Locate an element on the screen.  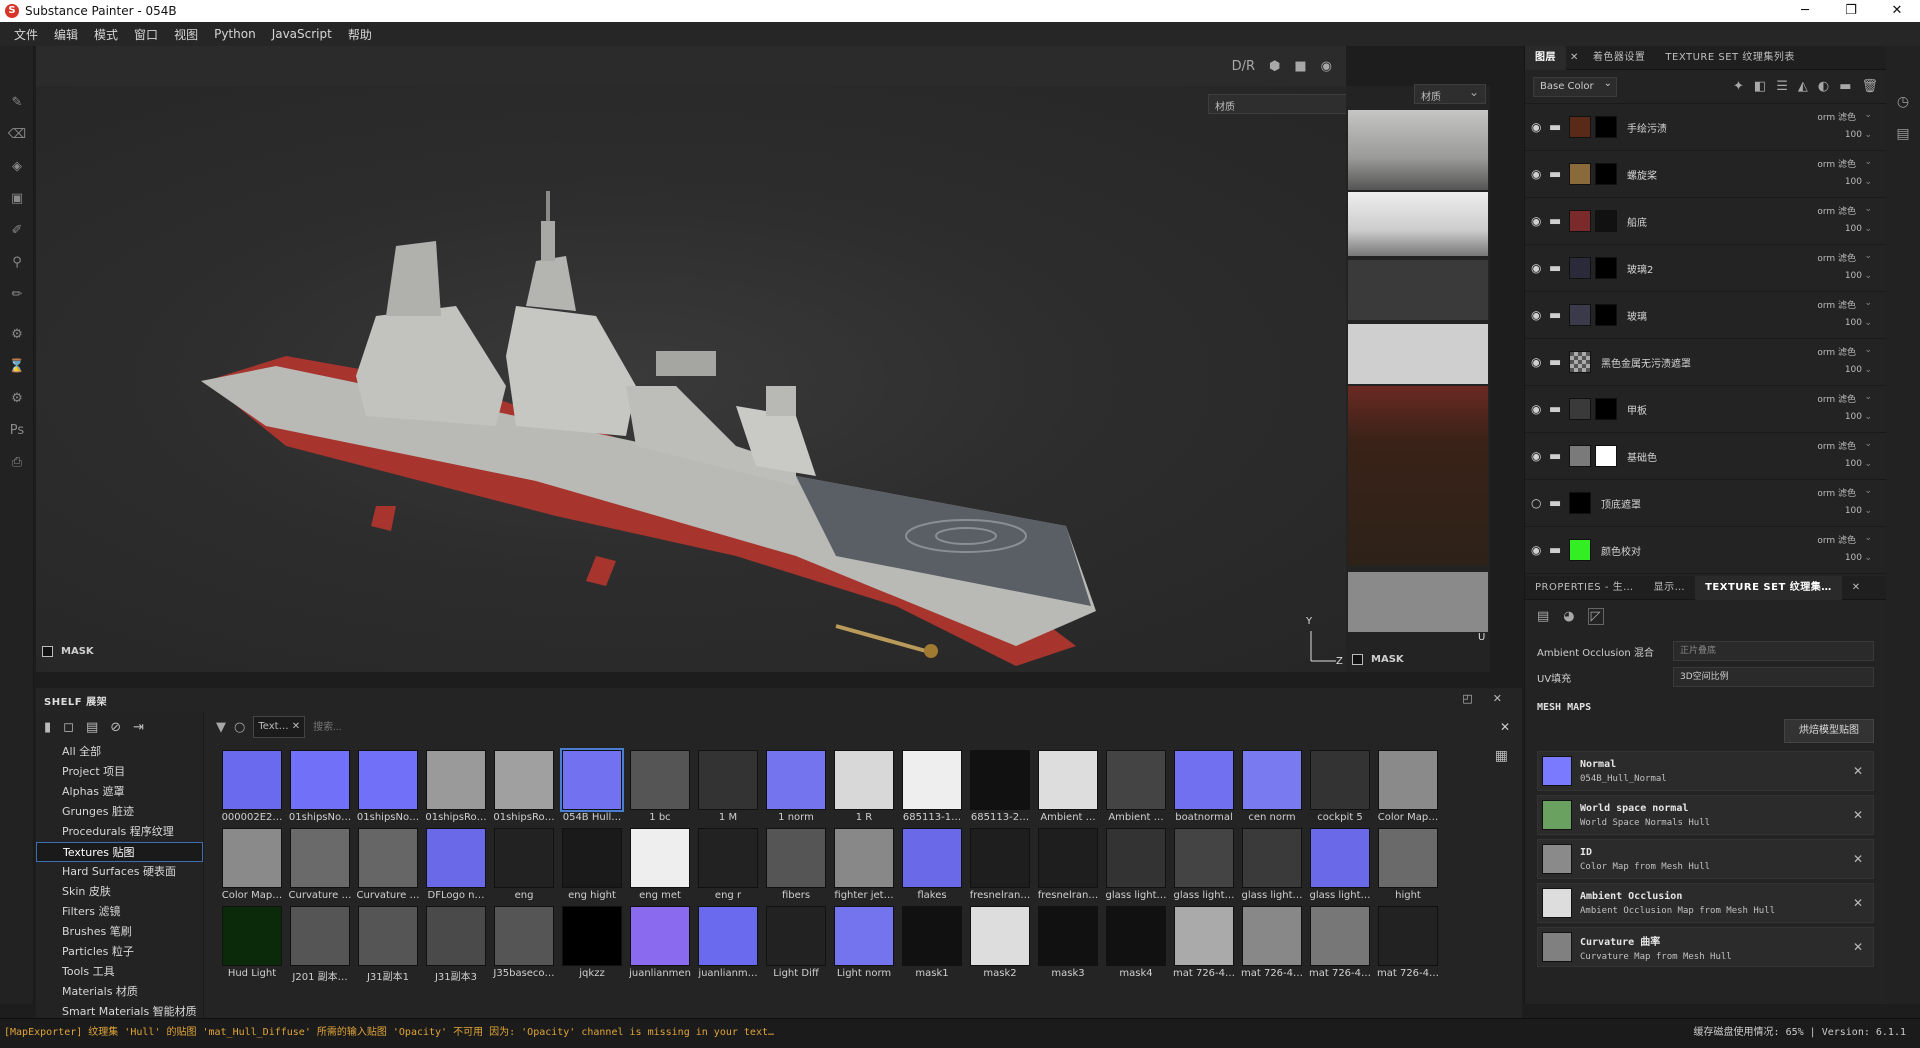
shelf-db-icon: ▤ is located at coordinates (92, 727).